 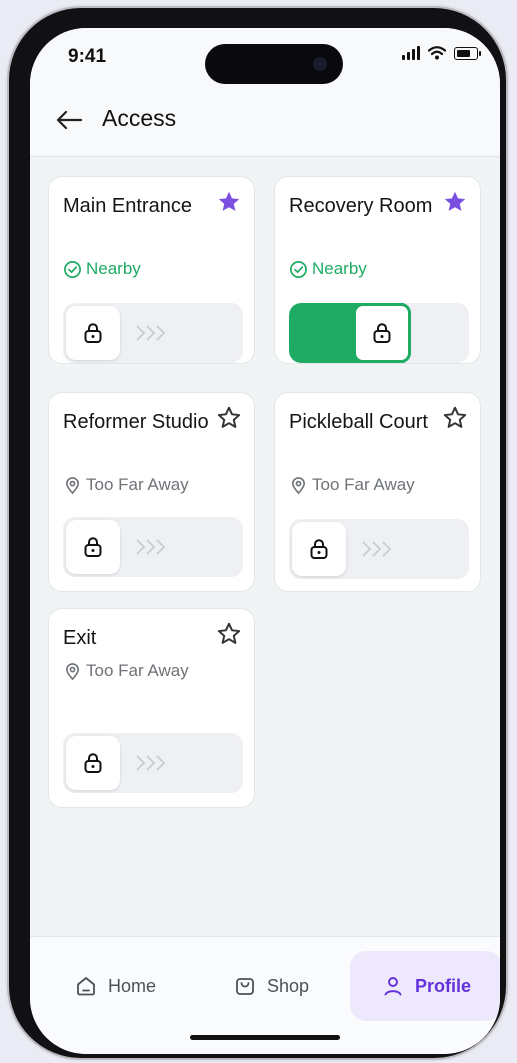 I want to click on status-icons, so click(x=441, y=53).